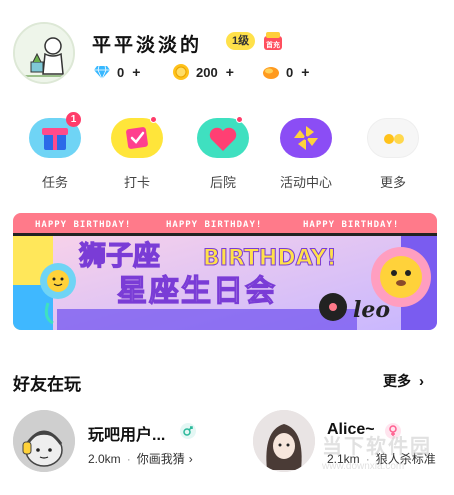 This screenshot has width=454, height=495. I want to click on friend-meta: 2.0km · 你画我猜 ›, so click(140, 458).